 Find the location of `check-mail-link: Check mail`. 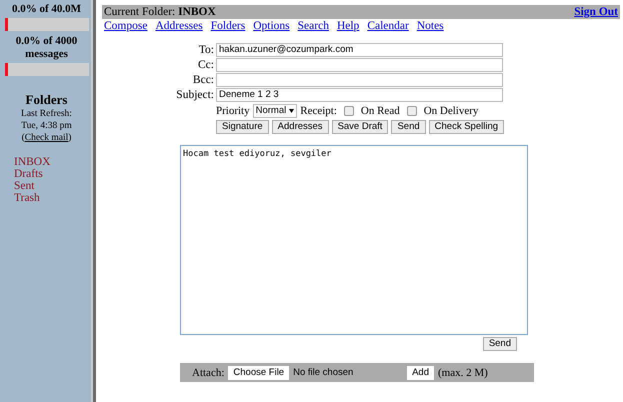

check-mail-link: Check mail is located at coordinates (46, 138).